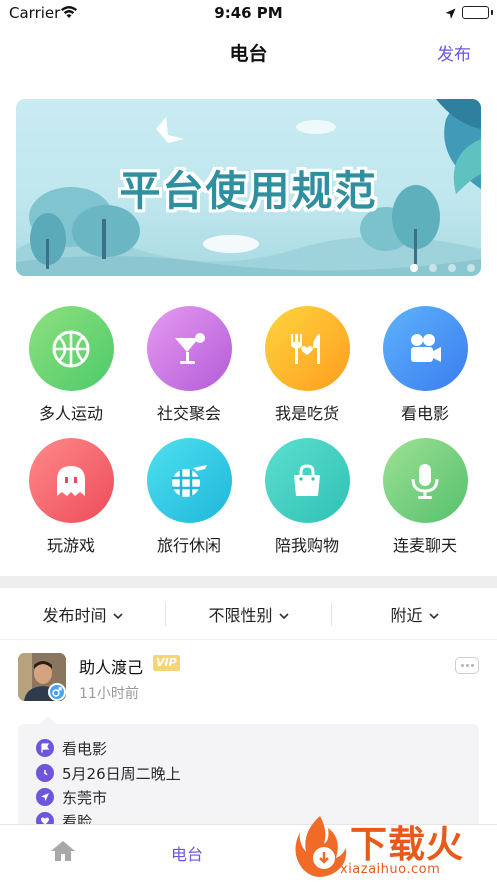  Describe the element at coordinates (240, 615) in the screenshot. I see `filter-label: 不限性别` at that location.